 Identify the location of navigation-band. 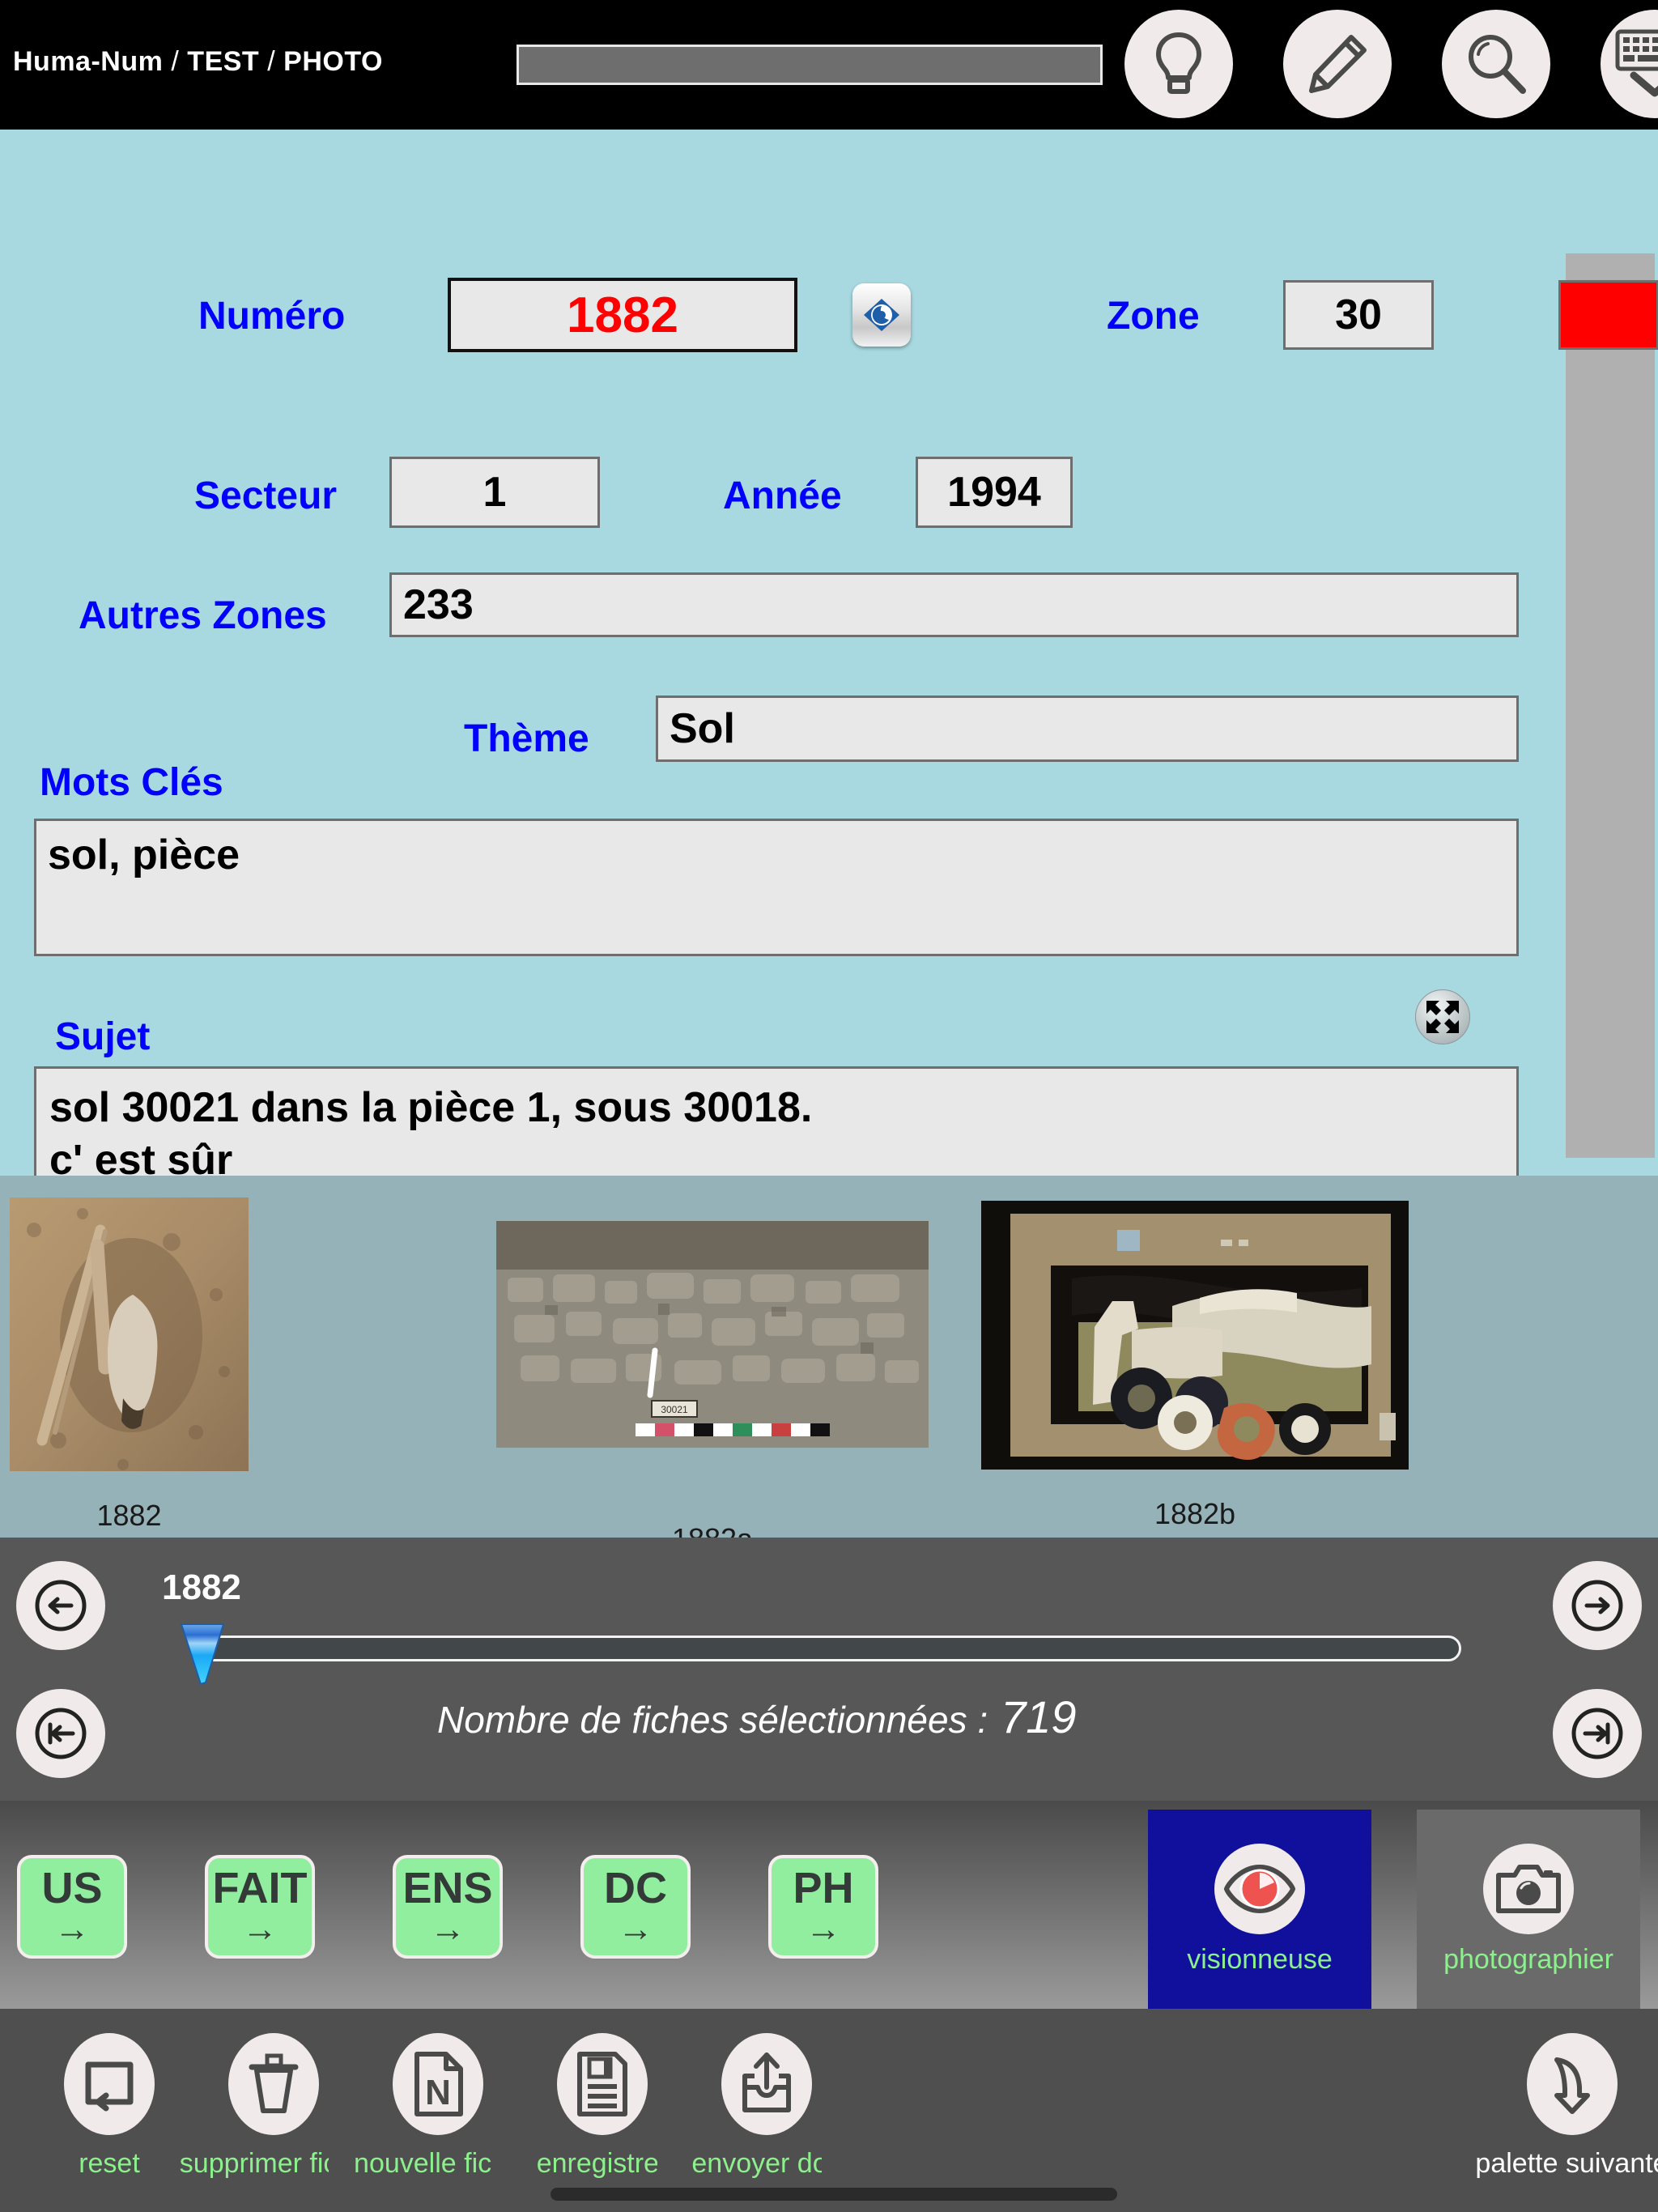
(829, 1670).